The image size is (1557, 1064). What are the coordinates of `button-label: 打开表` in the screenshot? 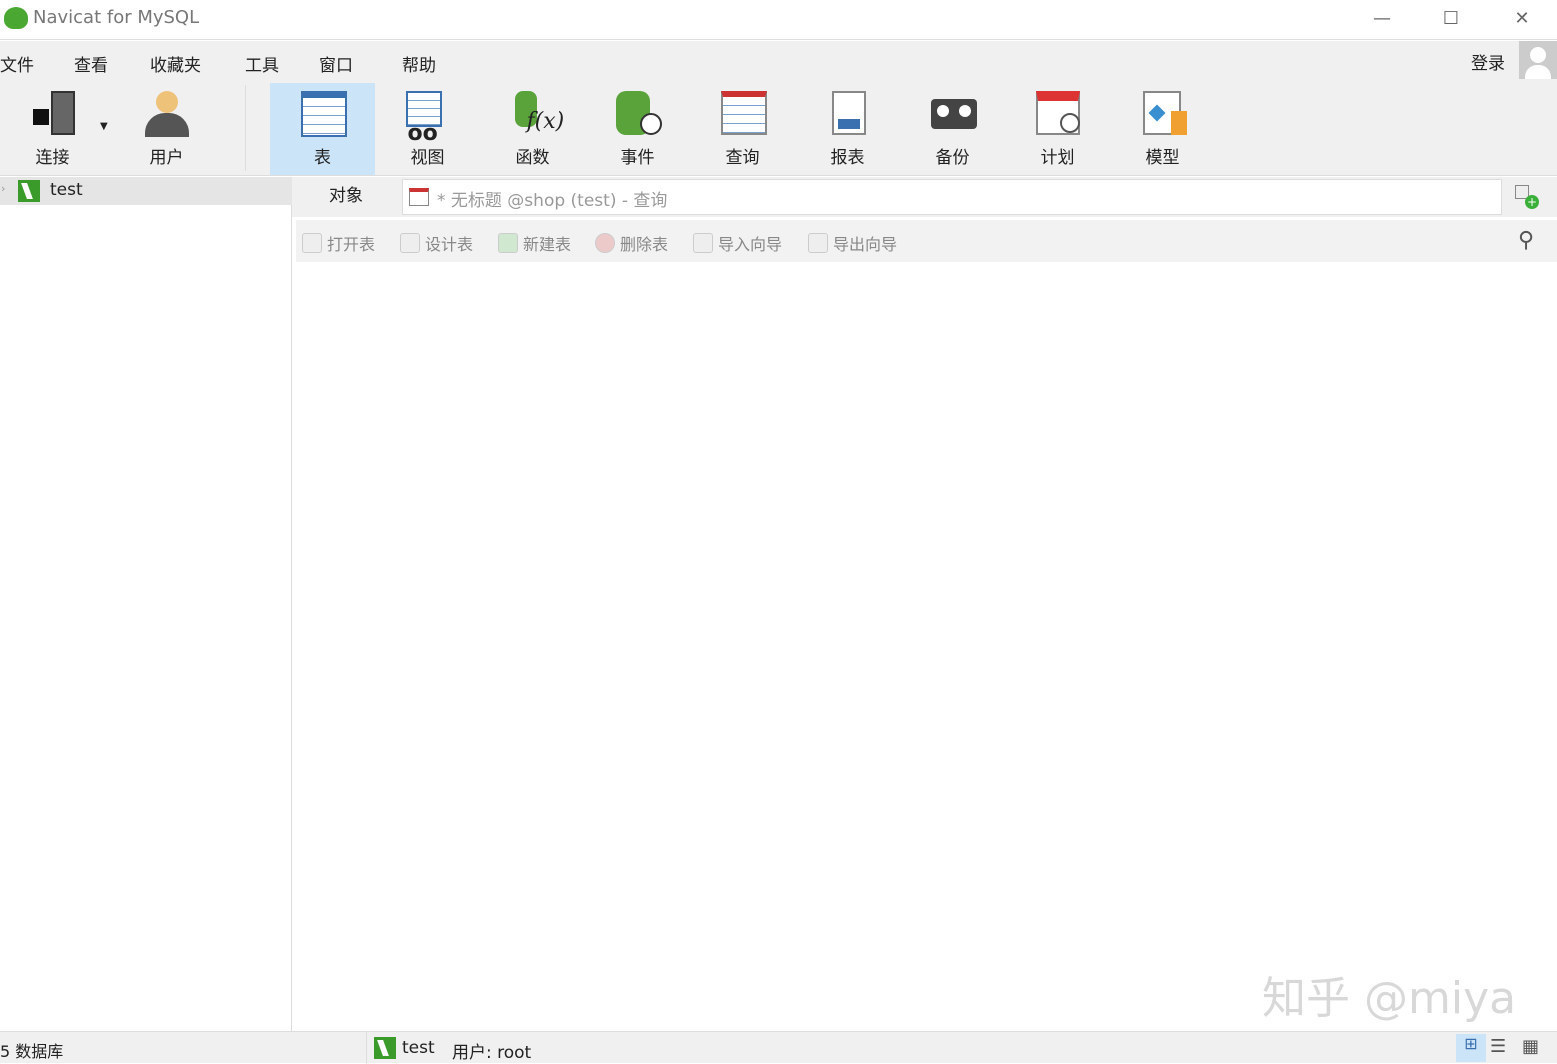 It's located at (351, 244).